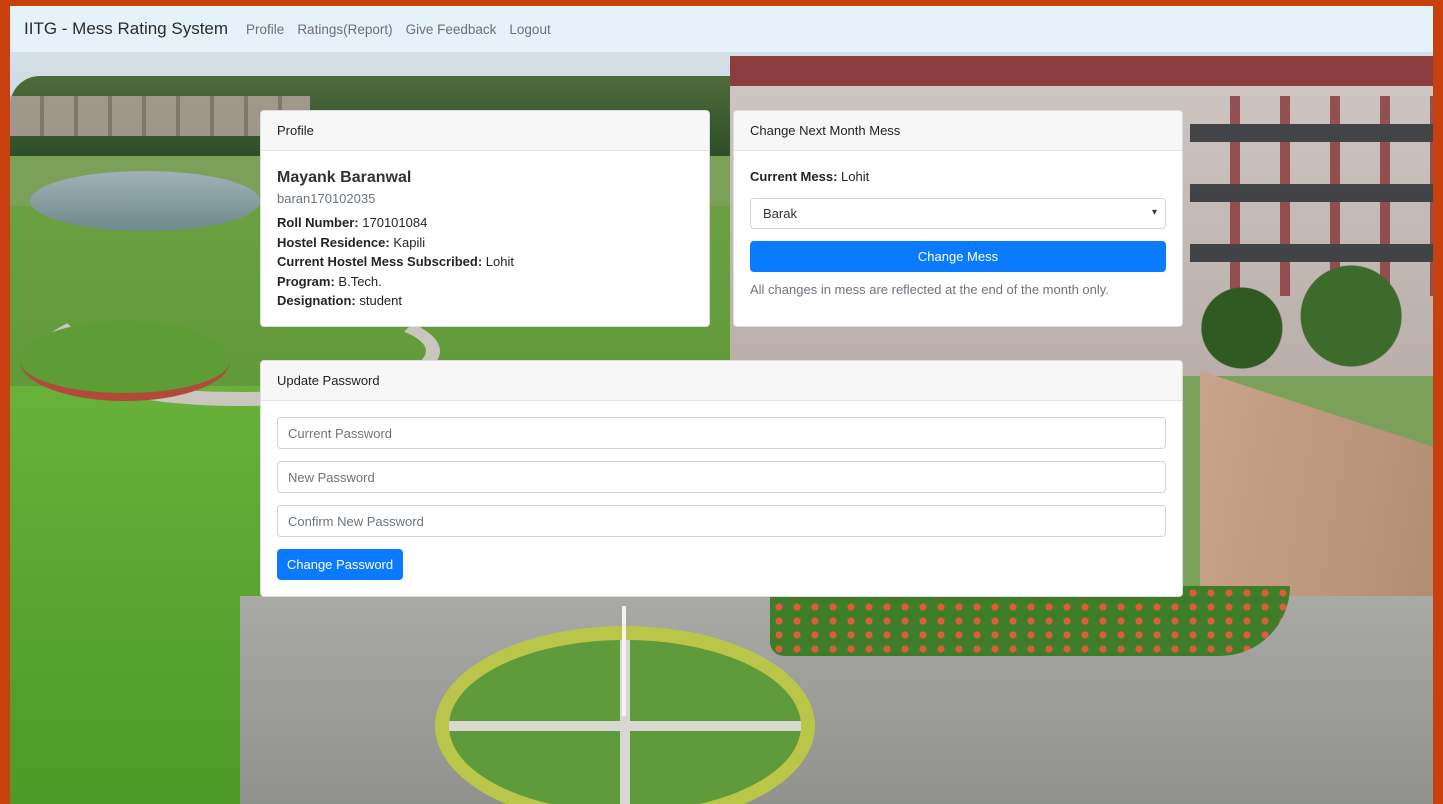  Describe the element at coordinates (958, 213) in the screenshot. I see `mess-select: Barak ▾` at that location.